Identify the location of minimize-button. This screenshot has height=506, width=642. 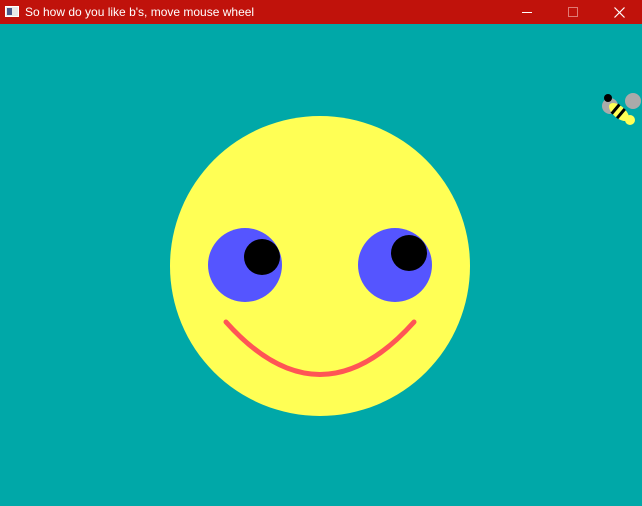
(527, 12).